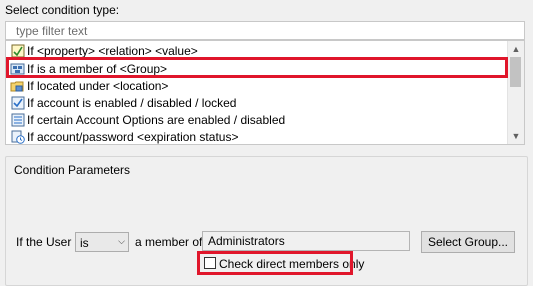 The height and width of the screenshot is (286, 533). What do you see at coordinates (17, 86) in the screenshot?
I see `folder-location-icon` at bounding box center [17, 86].